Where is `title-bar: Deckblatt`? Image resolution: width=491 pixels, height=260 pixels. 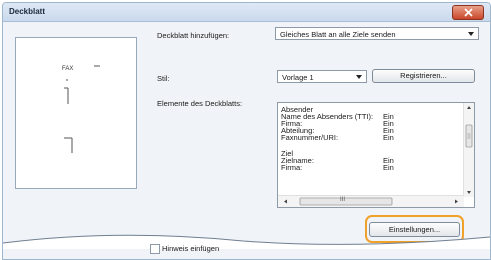
title-bar: Deckblatt is located at coordinates (246, 12).